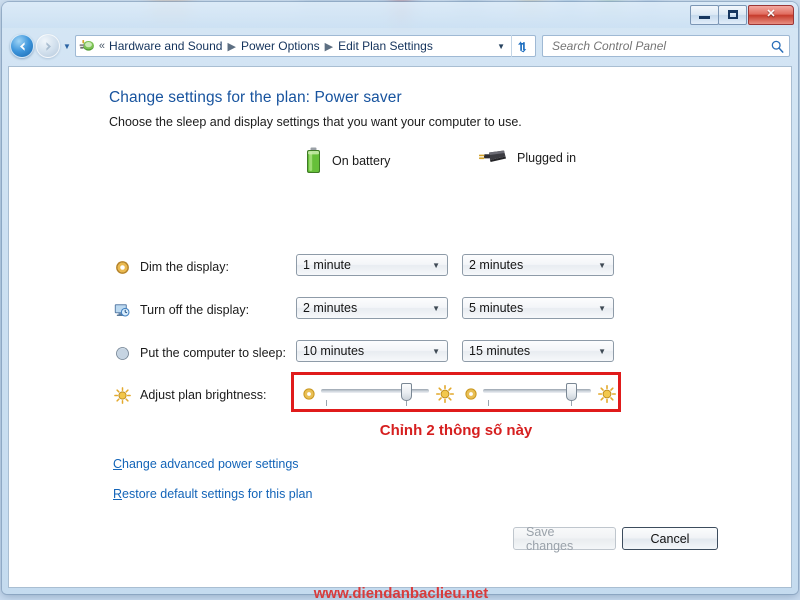 The image size is (800, 600). I want to click on back-arrow-icon, so click(22, 46).